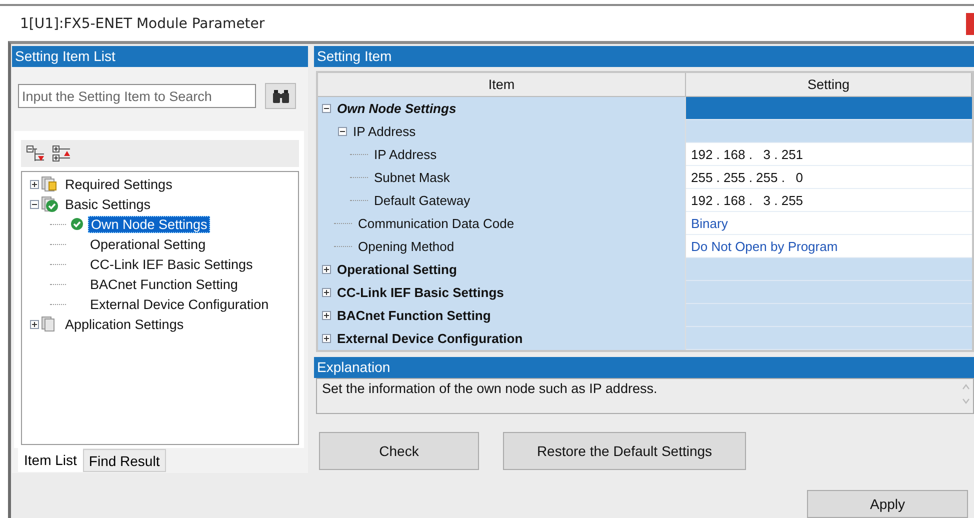 The width and height of the screenshot is (974, 518). I want to click on setting-name: Opening Method, so click(405, 246).